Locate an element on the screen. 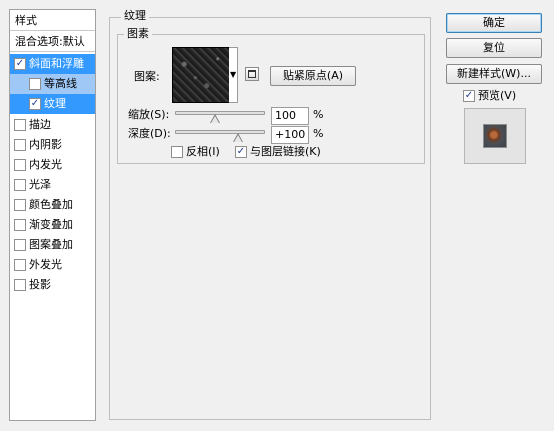 The height and width of the screenshot is (431, 554). styles-header: 样式 is located at coordinates (52, 20).